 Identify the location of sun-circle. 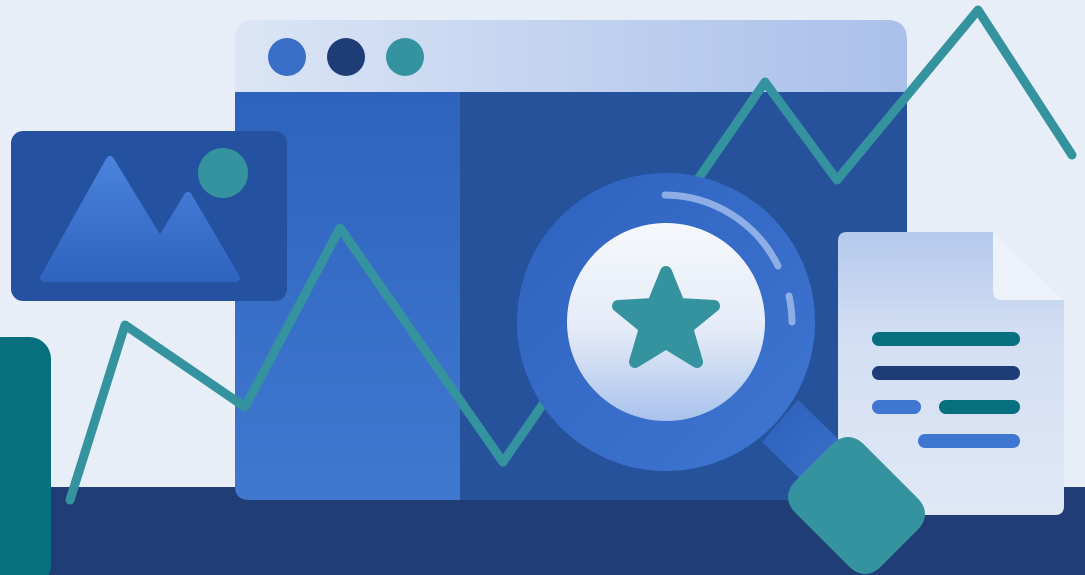
(223, 173).